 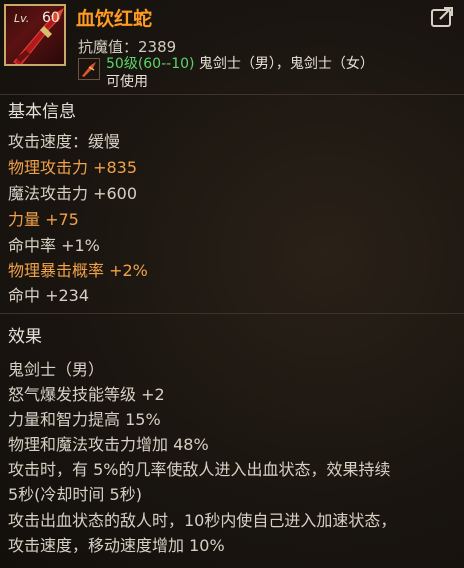 I want to click on stat-physical-crit: 物理暴击概率 +2%, so click(x=78, y=270).